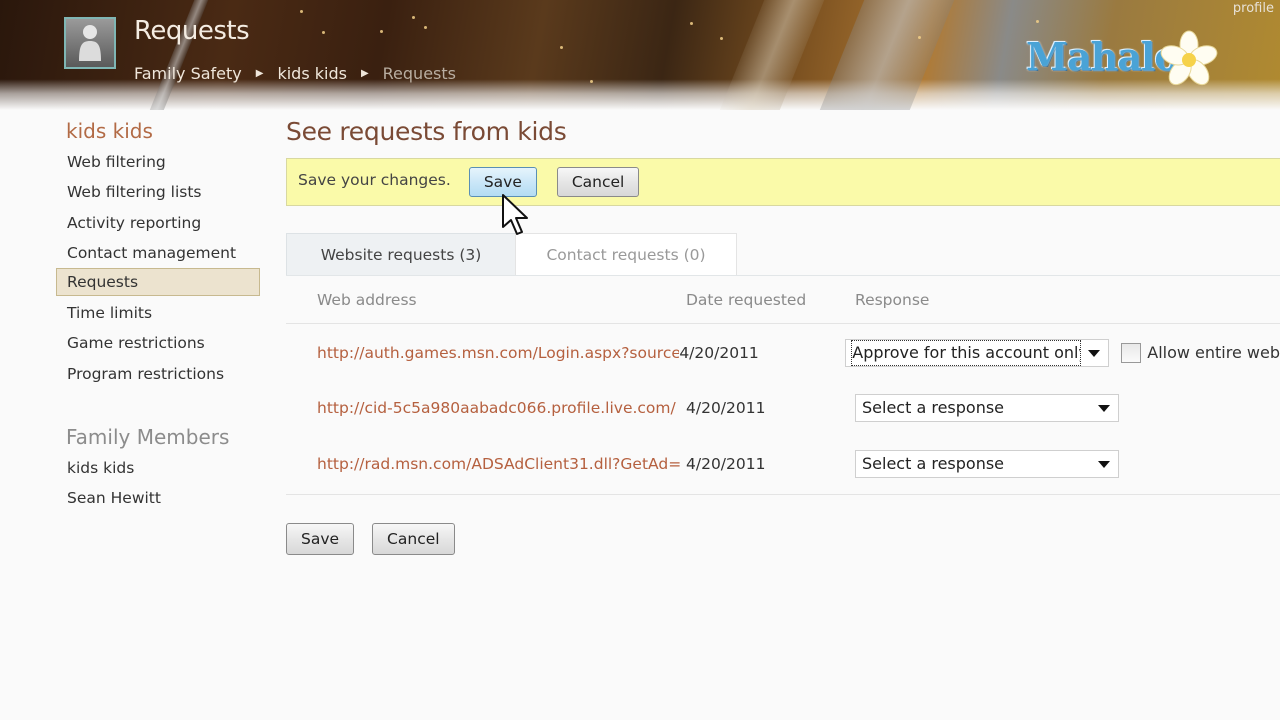  Describe the element at coordinates (515, 214) in the screenshot. I see `mouse-cursor-icon` at that location.